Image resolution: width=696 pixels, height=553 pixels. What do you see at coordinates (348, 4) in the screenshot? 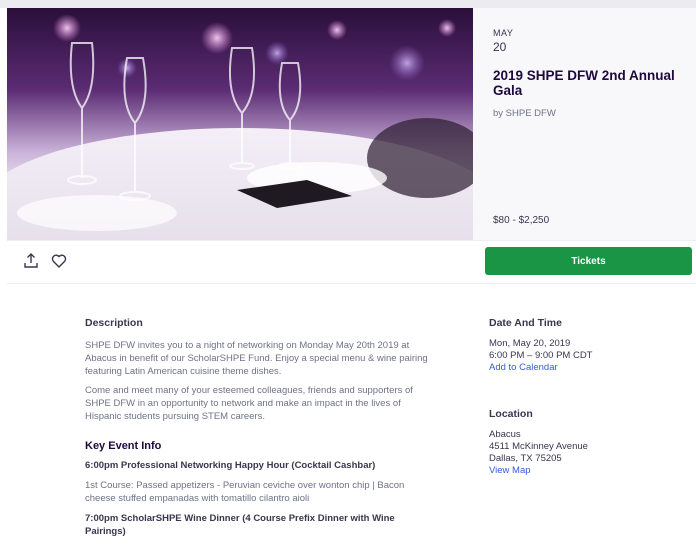
I see `top-strip` at bounding box center [348, 4].